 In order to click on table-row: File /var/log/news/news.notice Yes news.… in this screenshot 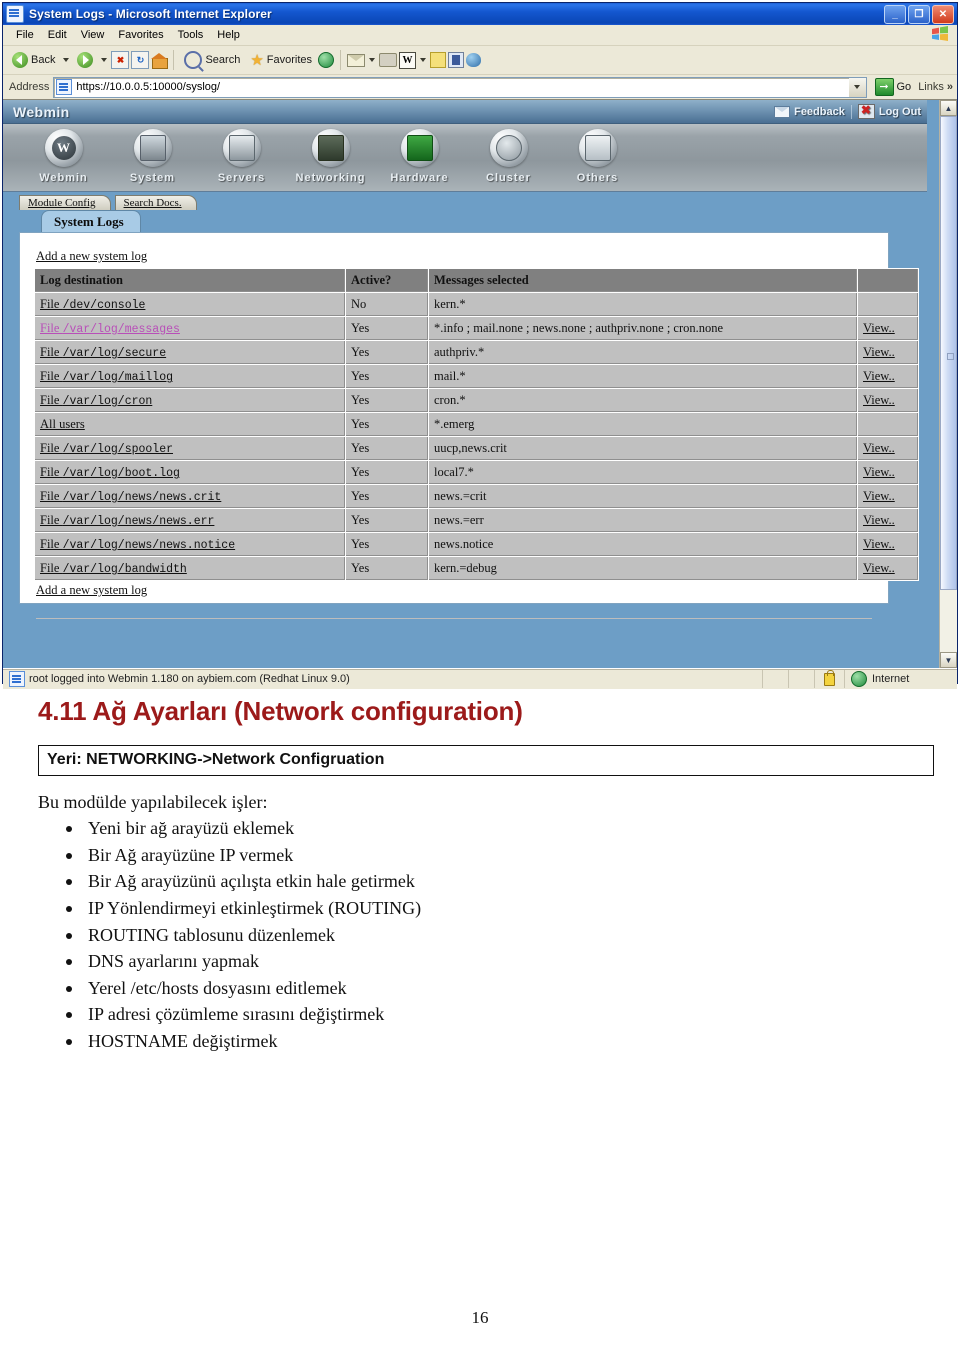, I will do `click(476, 544)`.